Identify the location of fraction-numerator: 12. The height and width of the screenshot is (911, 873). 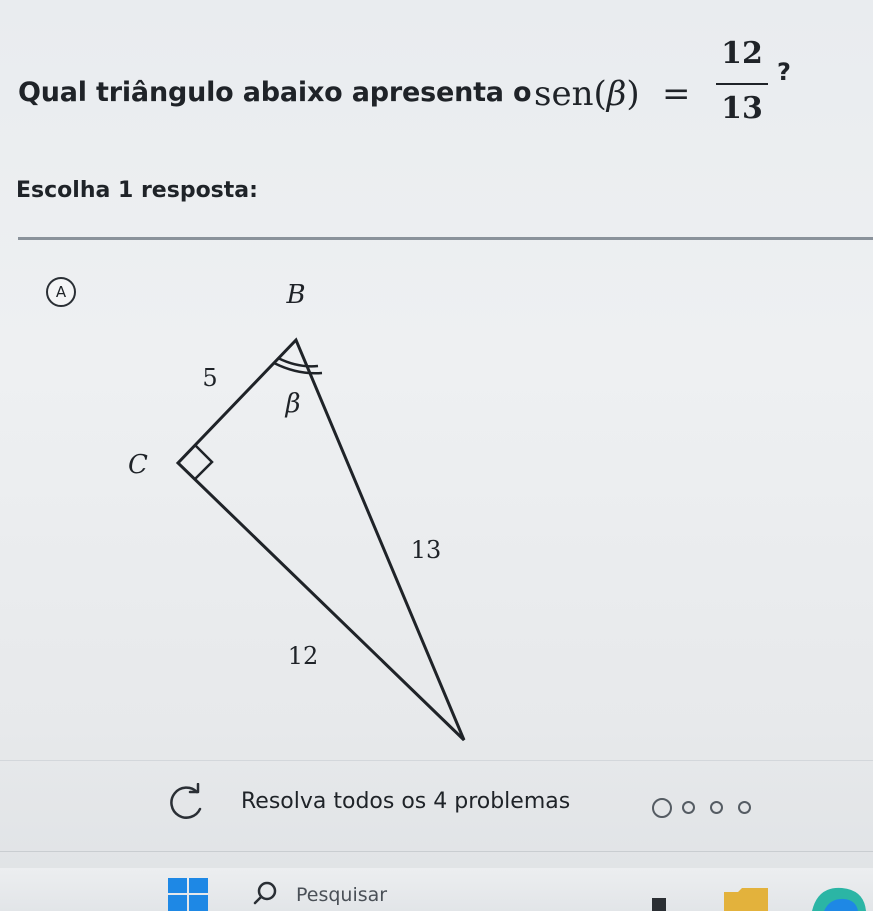
(742, 53).